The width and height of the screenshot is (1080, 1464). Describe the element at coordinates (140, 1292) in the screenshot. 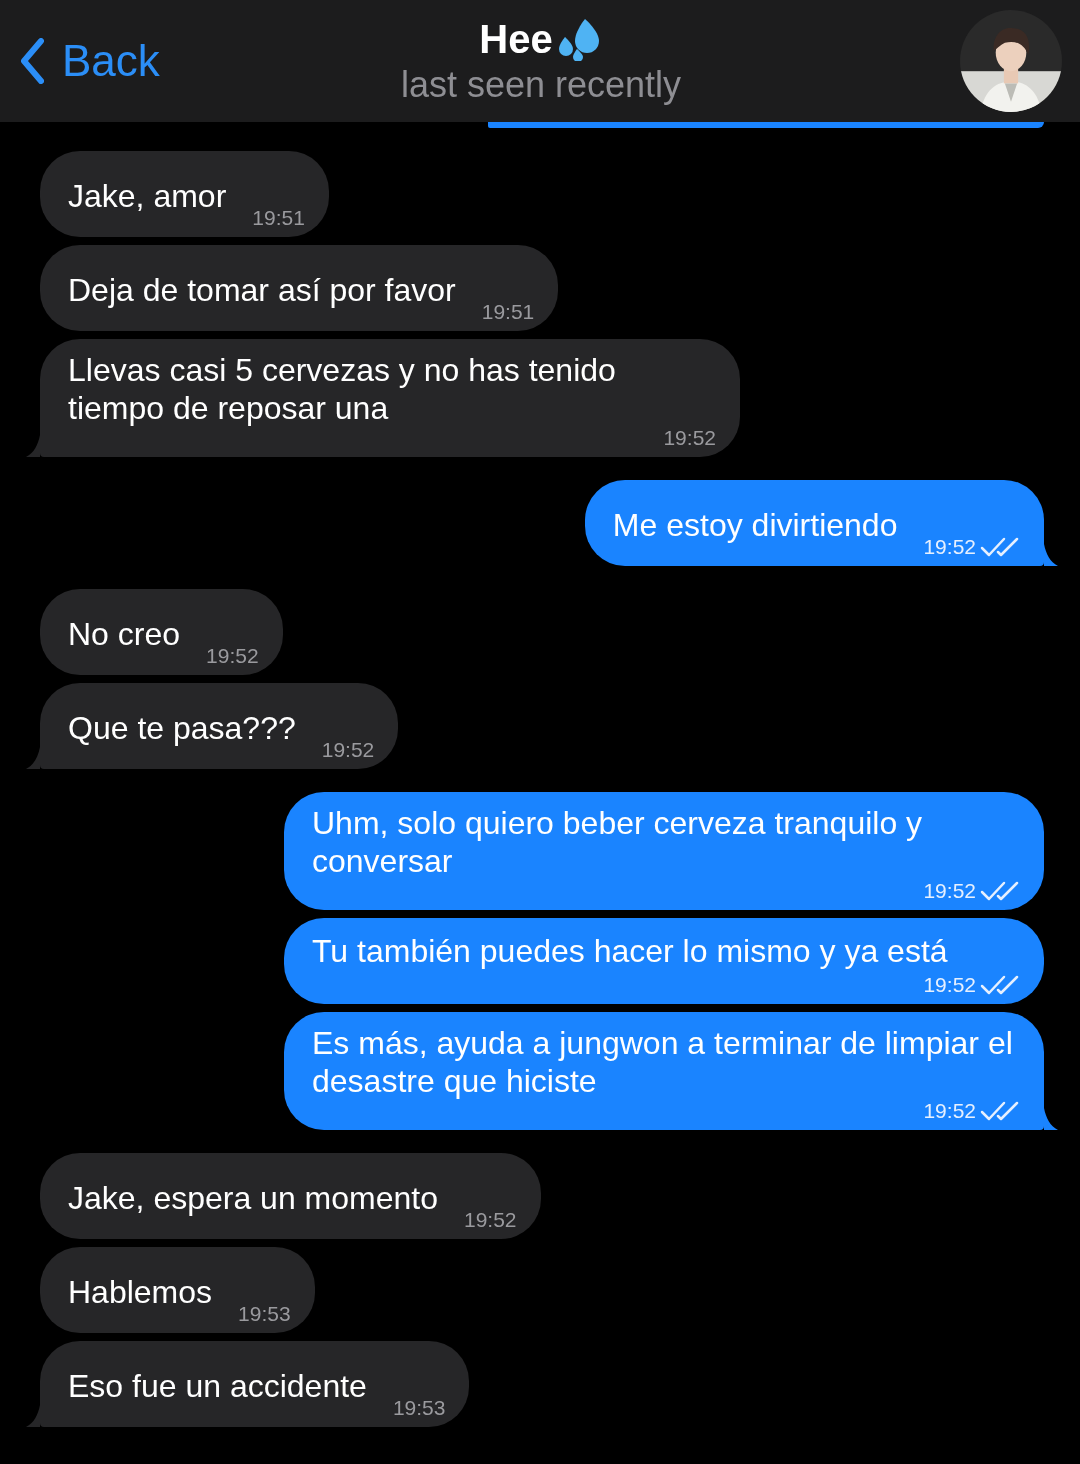

I see `message-text: Hablemos` at that location.